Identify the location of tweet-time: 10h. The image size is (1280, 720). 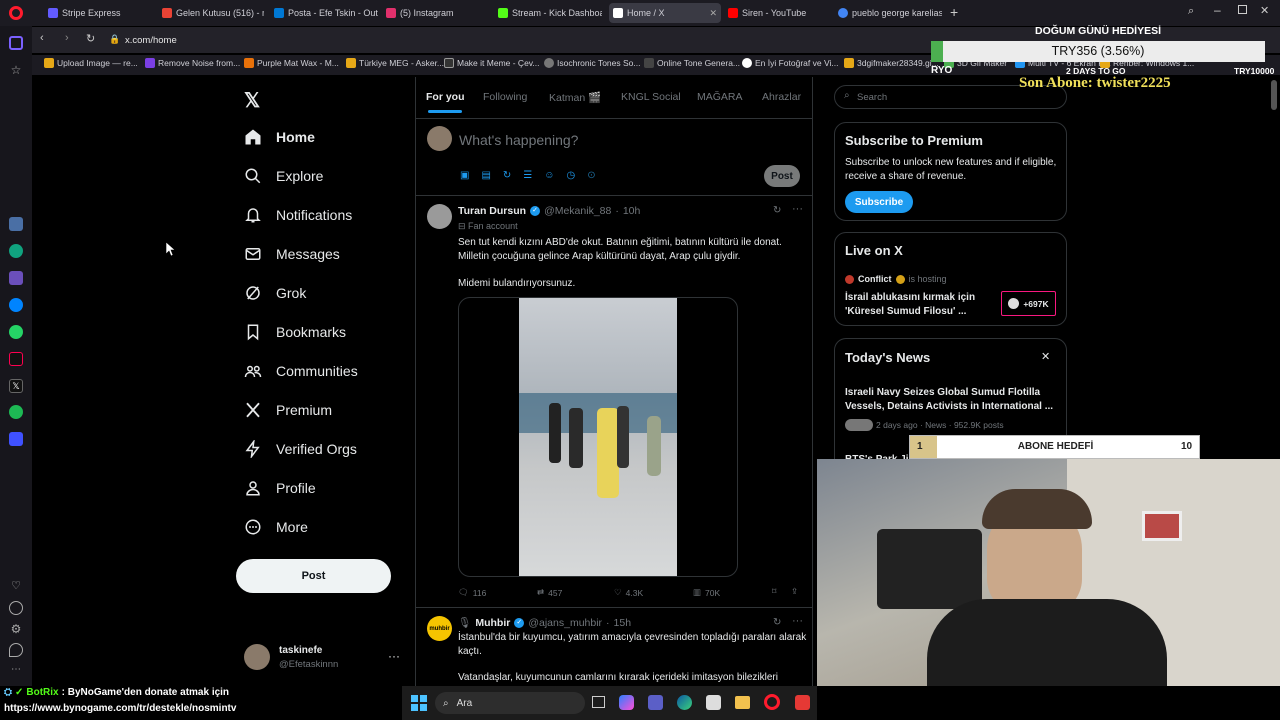
(632, 211).